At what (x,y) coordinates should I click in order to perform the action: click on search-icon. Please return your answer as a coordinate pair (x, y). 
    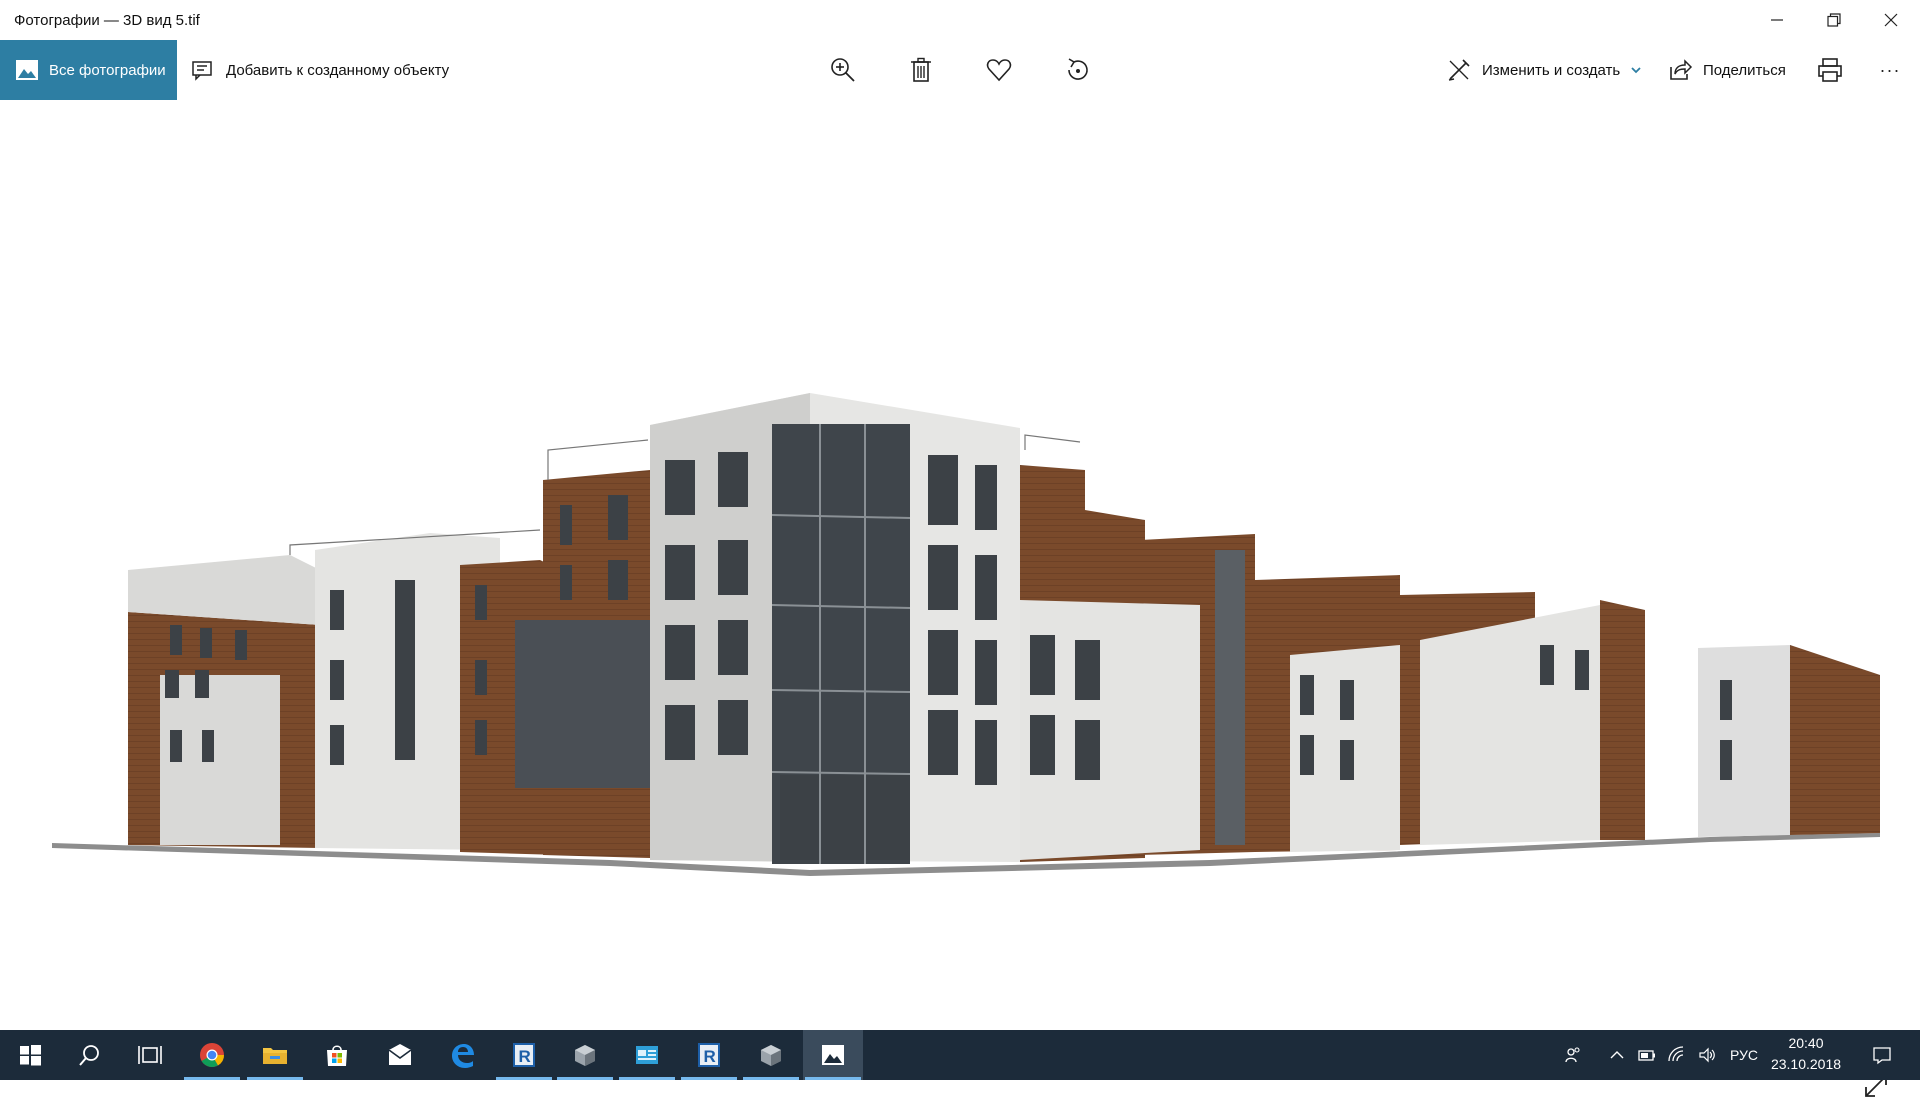
    Looking at the image, I should click on (89, 1055).